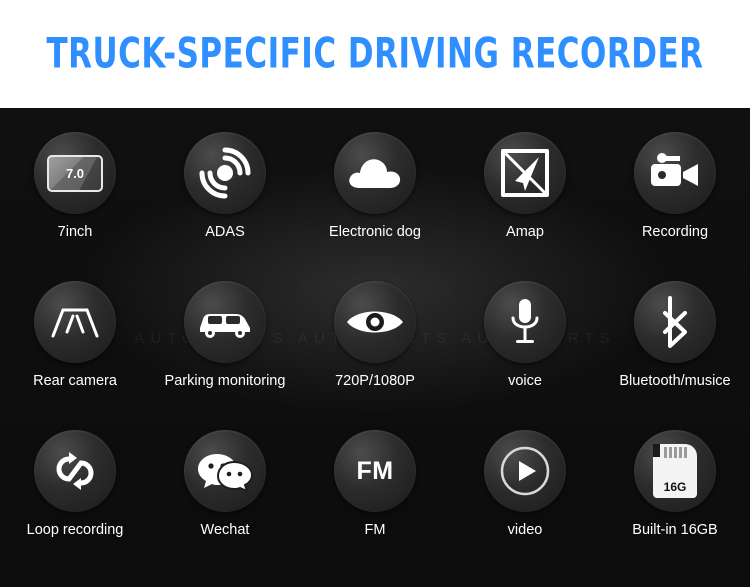  I want to click on feature-item-video: video, so click(525, 496).